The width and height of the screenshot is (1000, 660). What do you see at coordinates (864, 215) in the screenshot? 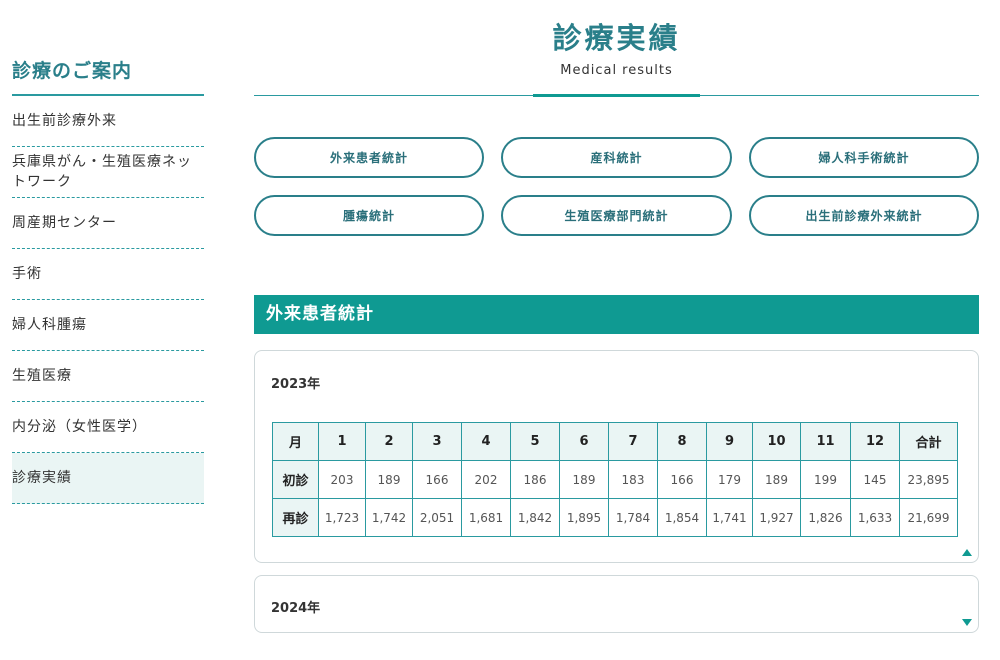
I see `prenatal-stats-button: 出生前診療外来統計` at bounding box center [864, 215].